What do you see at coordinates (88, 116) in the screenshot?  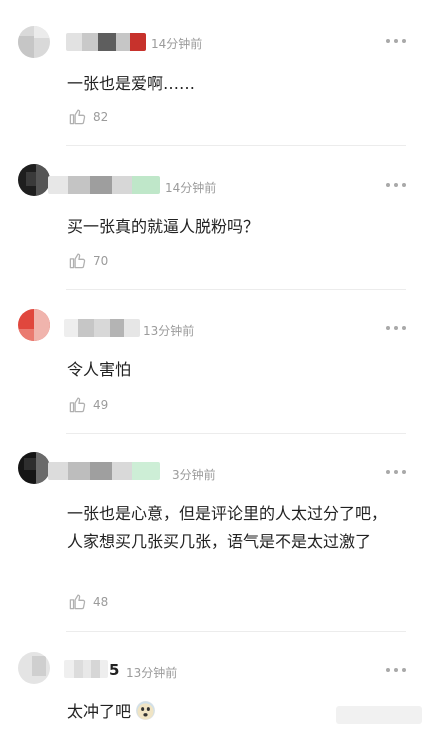 I see `like-button: 82` at bounding box center [88, 116].